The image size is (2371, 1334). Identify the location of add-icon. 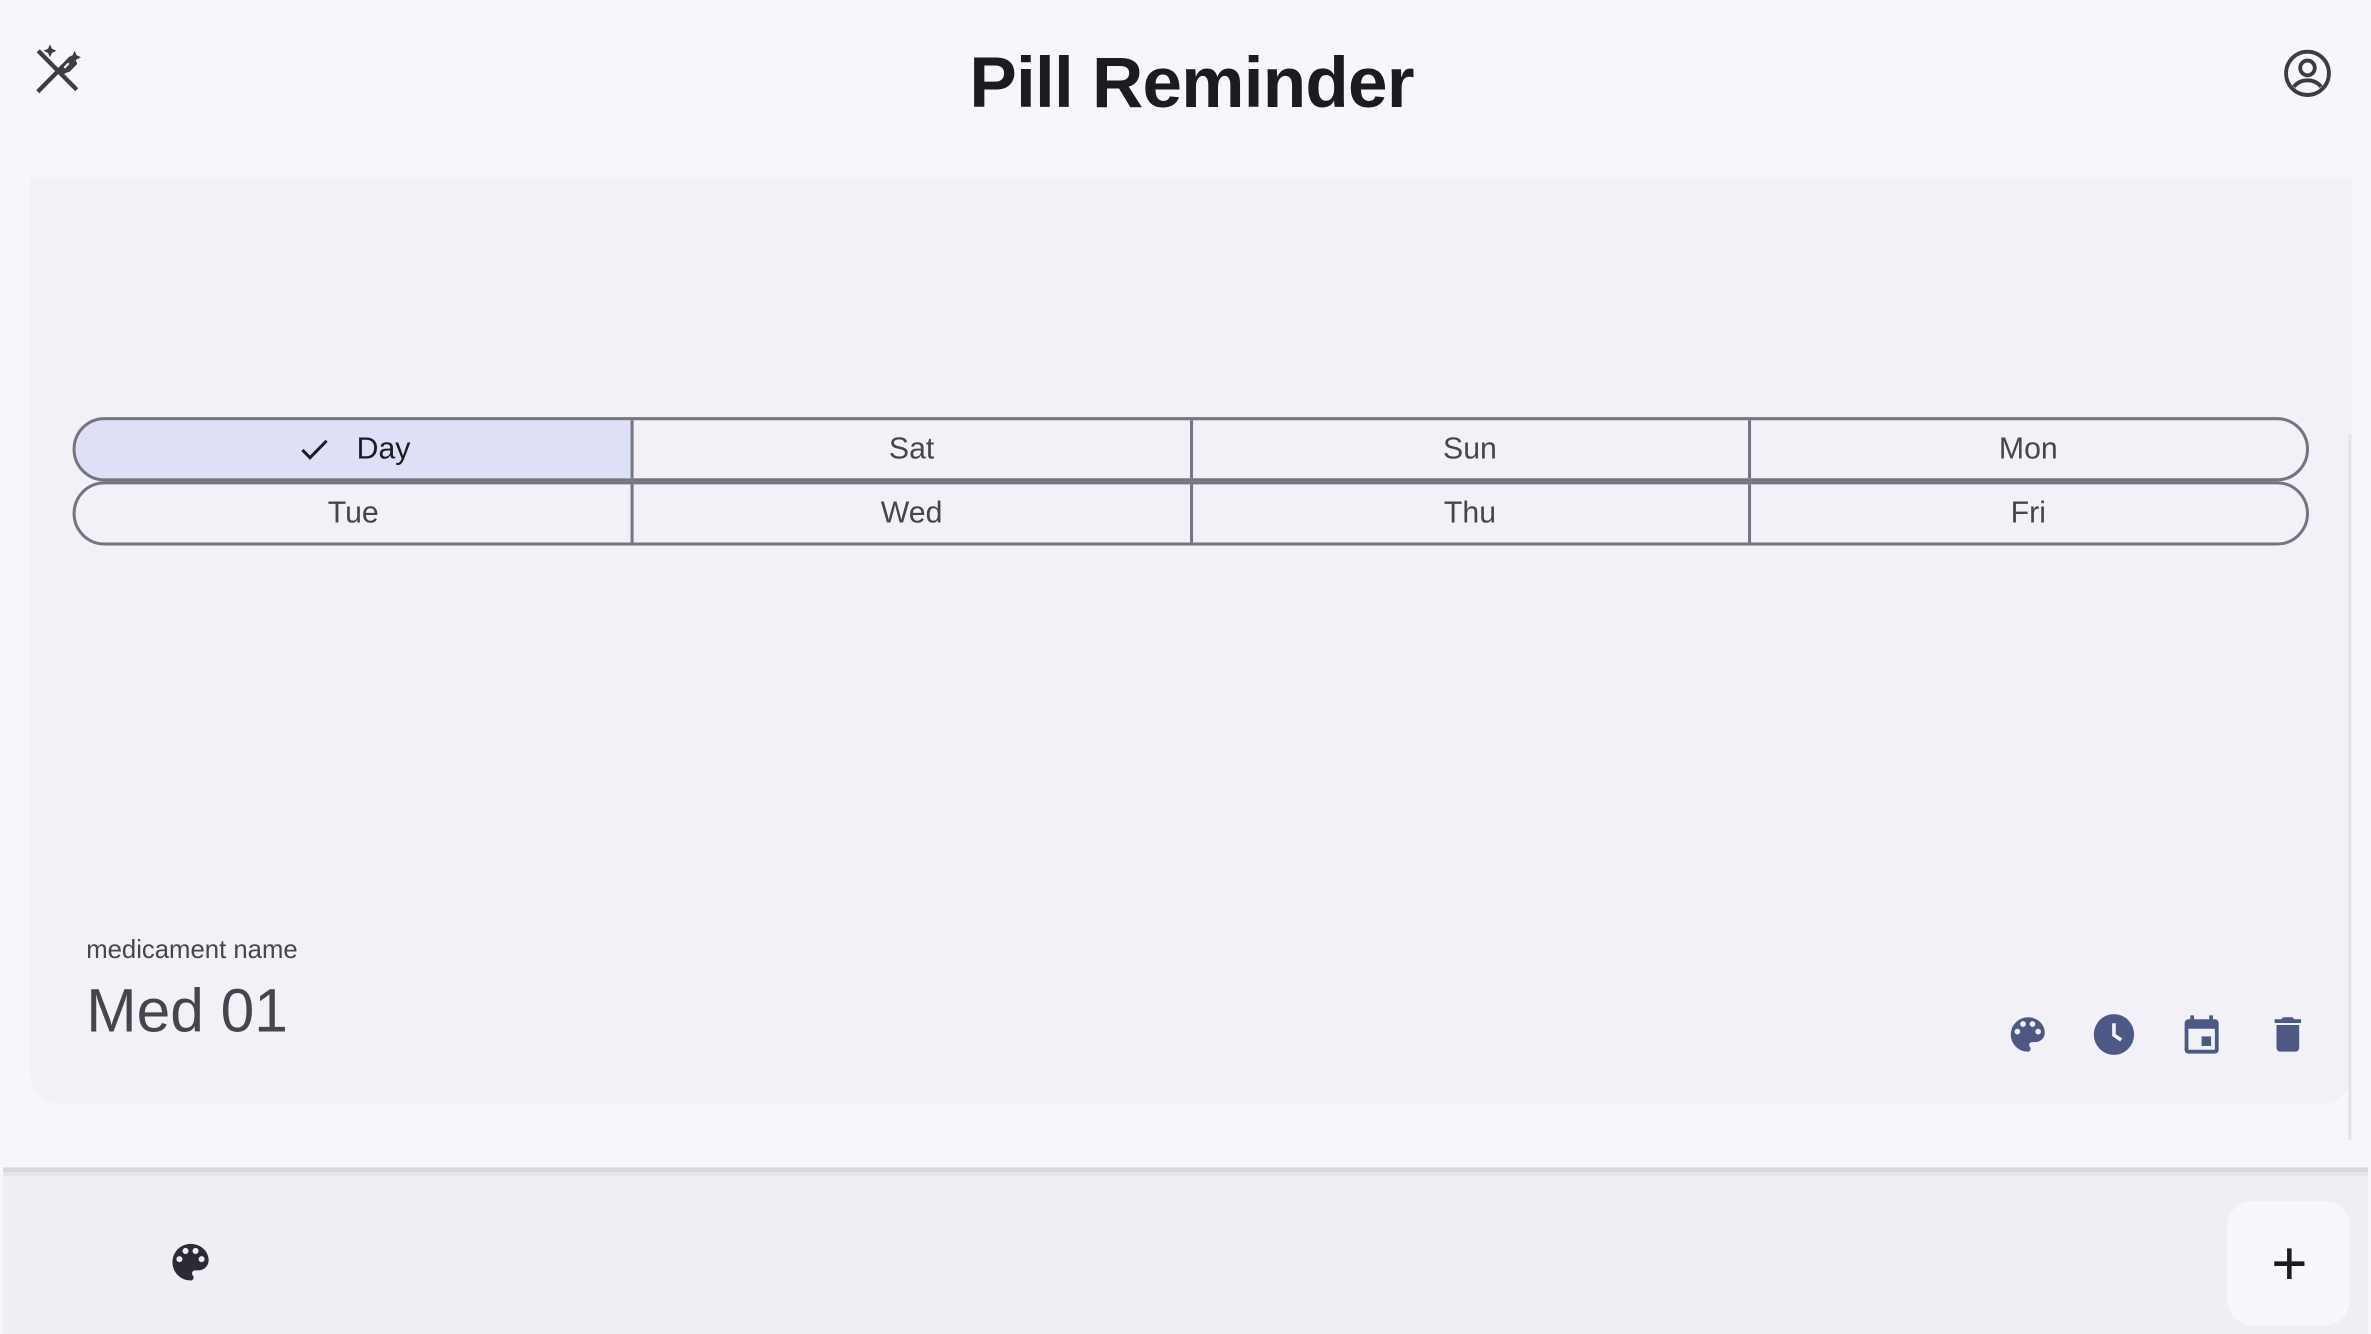
(2288, 1263).